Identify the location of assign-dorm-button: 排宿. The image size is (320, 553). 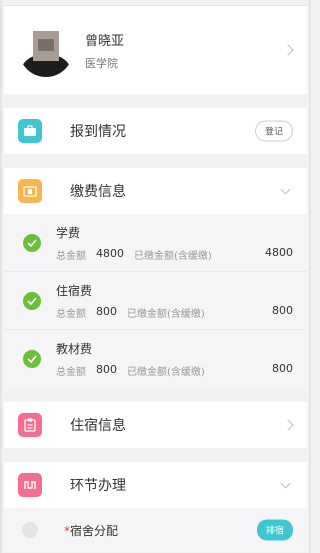
(274, 530).